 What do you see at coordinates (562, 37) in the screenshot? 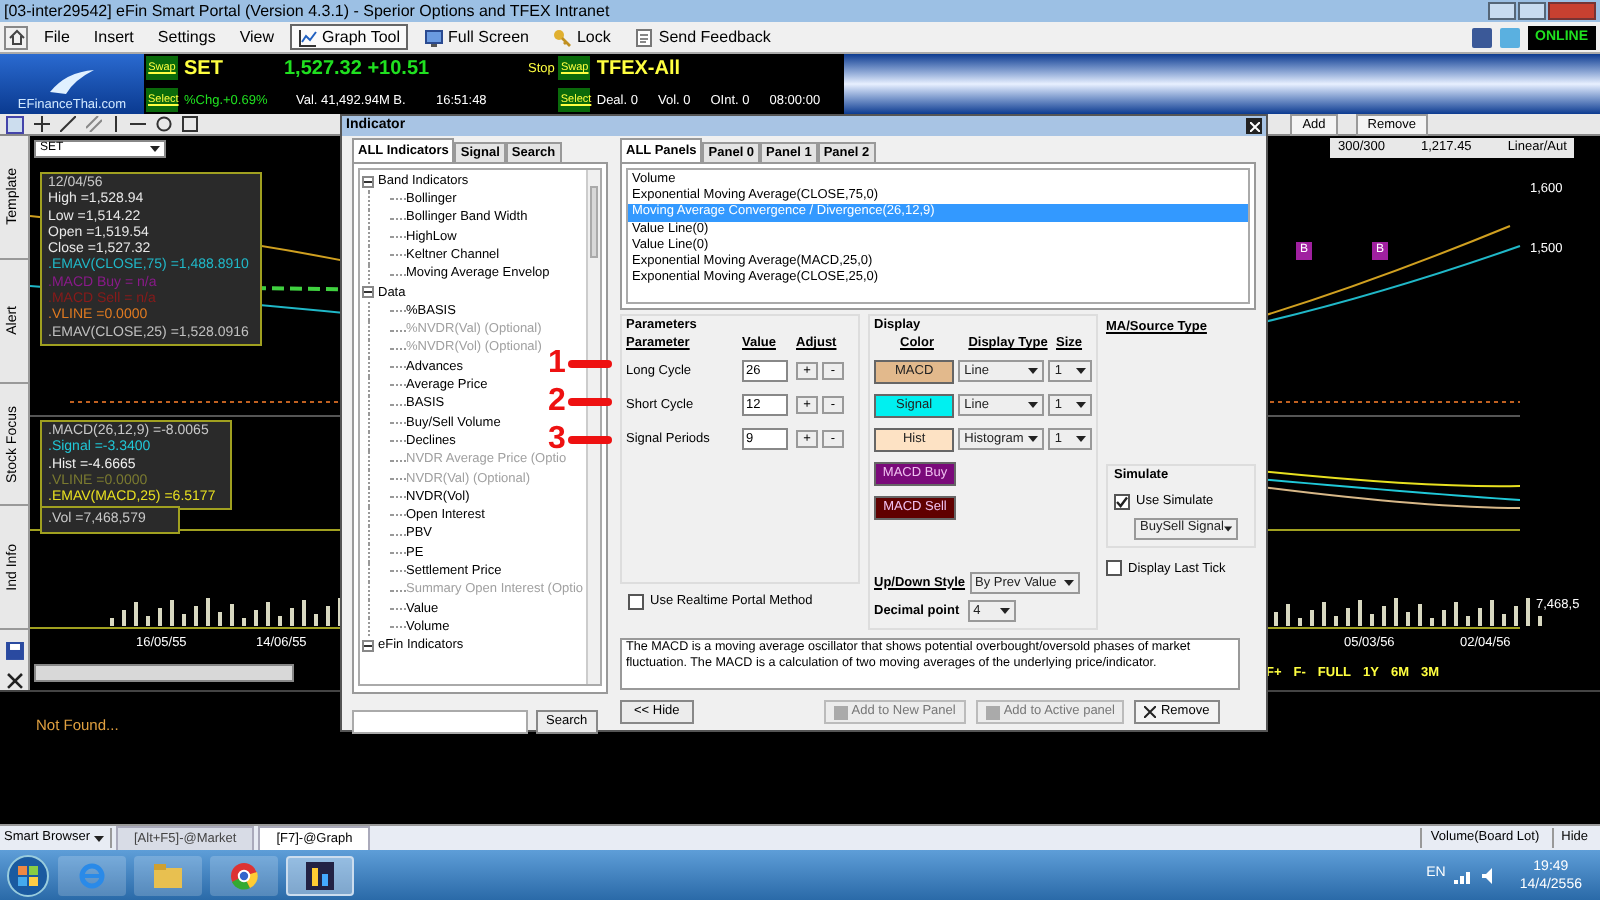
I see `key-icon` at bounding box center [562, 37].